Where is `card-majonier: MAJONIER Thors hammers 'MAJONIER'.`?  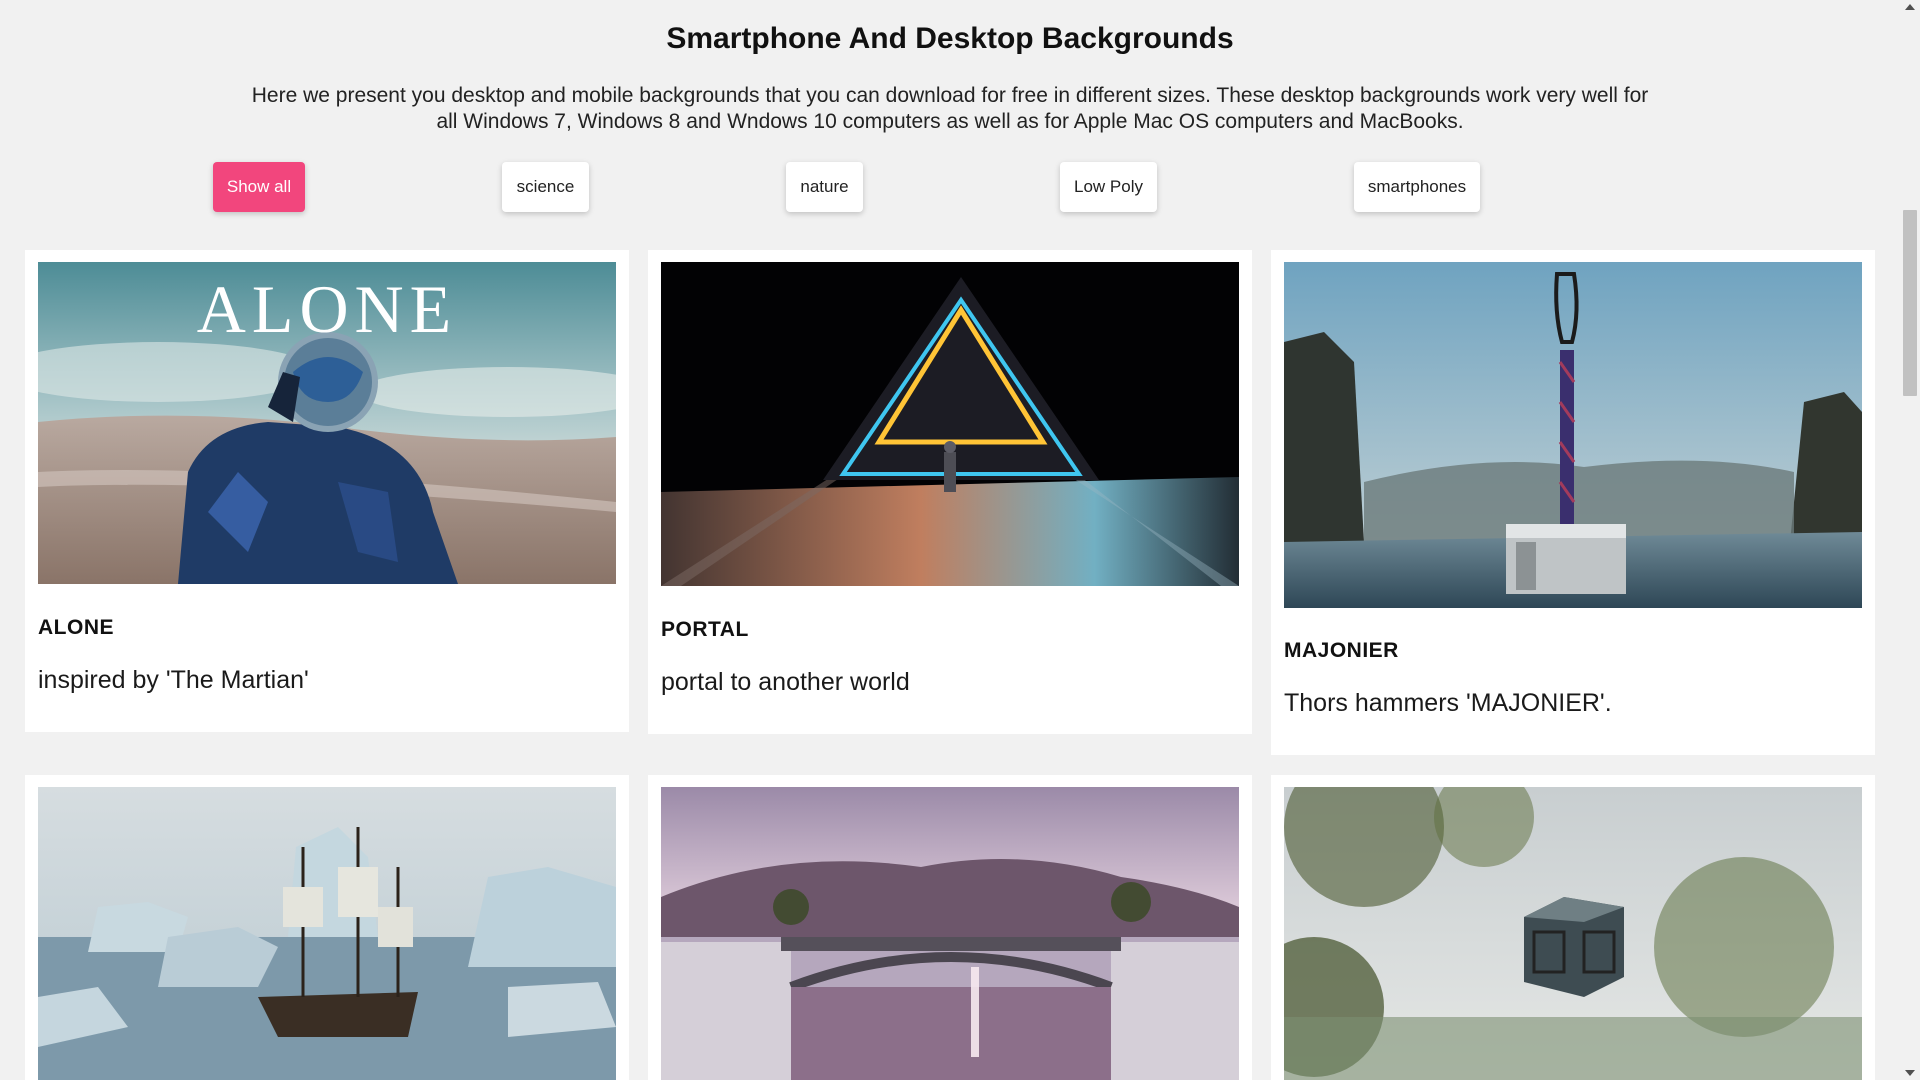
card-majonier: MAJONIER Thors hammers 'MAJONIER'. is located at coordinates (1573, 502).